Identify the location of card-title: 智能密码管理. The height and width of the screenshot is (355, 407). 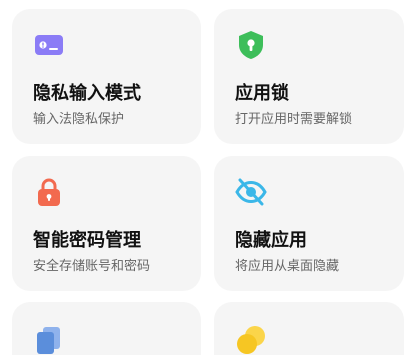
(87, 240).